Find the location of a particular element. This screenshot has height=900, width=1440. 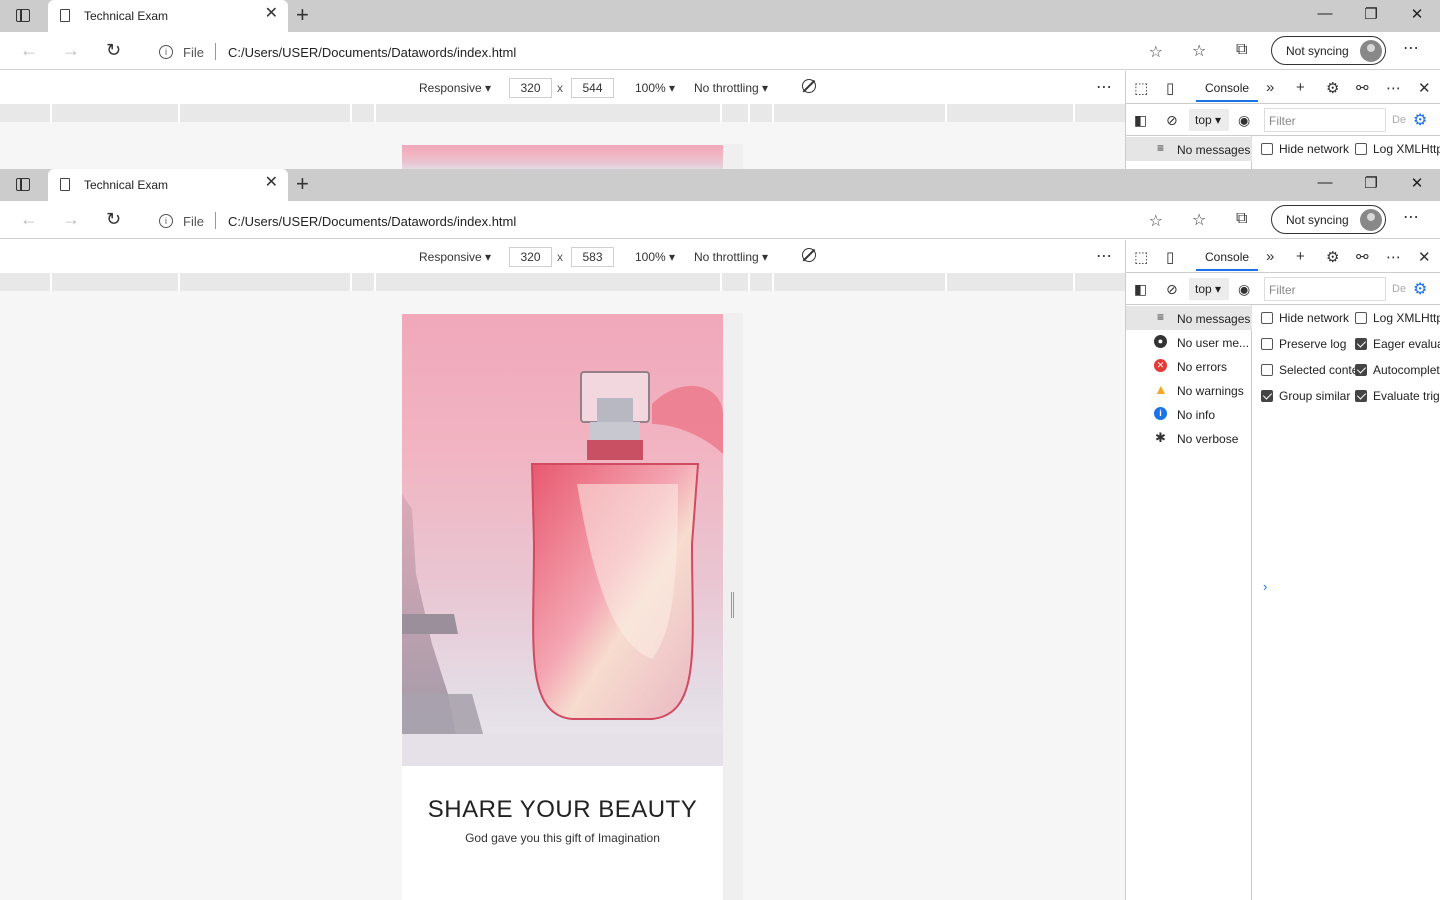

rotate-icon is located at coordinates (809, 255).